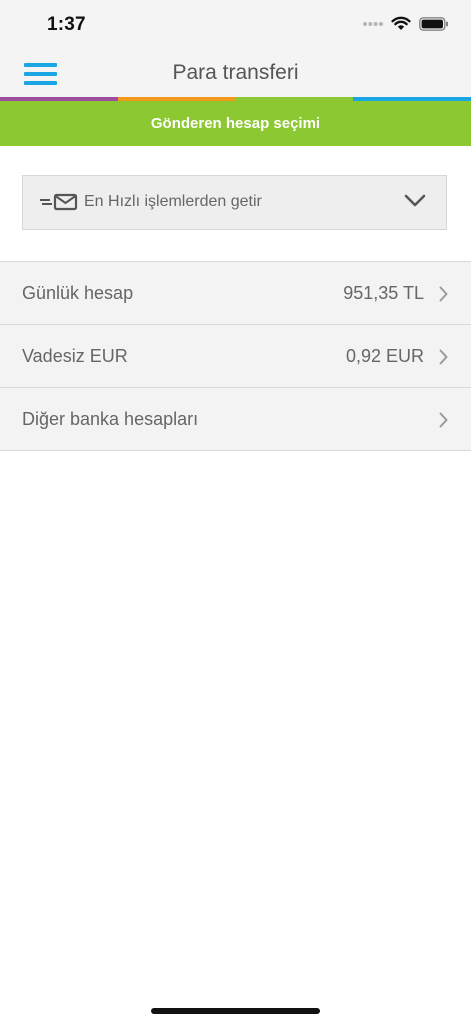 The image size is (471, 1024). I want to click on signal-icon, so click(373, 23).